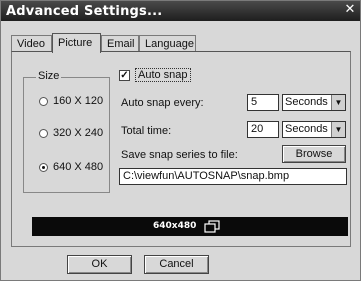 The image size is (361, 281). Describe the element at coordinates (43, 133) in the screenshot. I see `radio-320x240-indicator` at that location.